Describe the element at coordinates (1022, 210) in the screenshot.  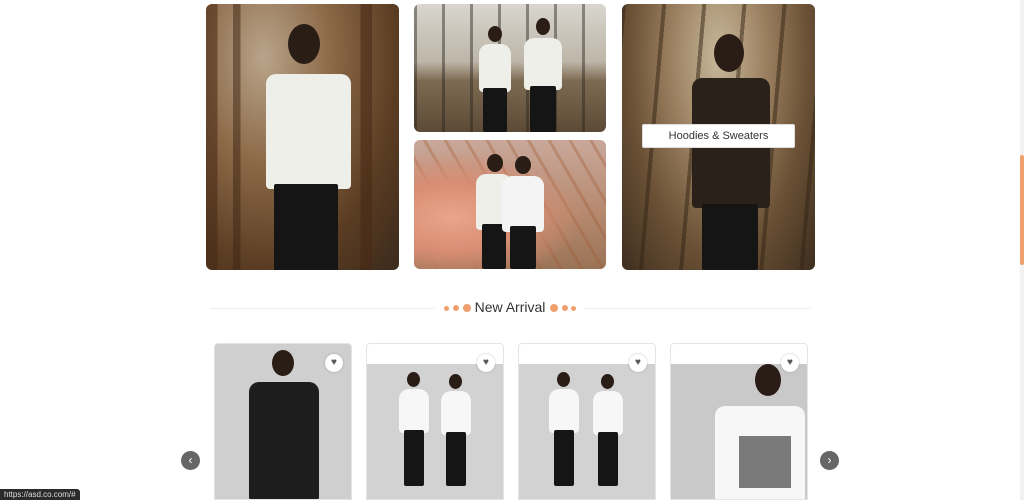
I see `scrollbar-thumb` at that location.